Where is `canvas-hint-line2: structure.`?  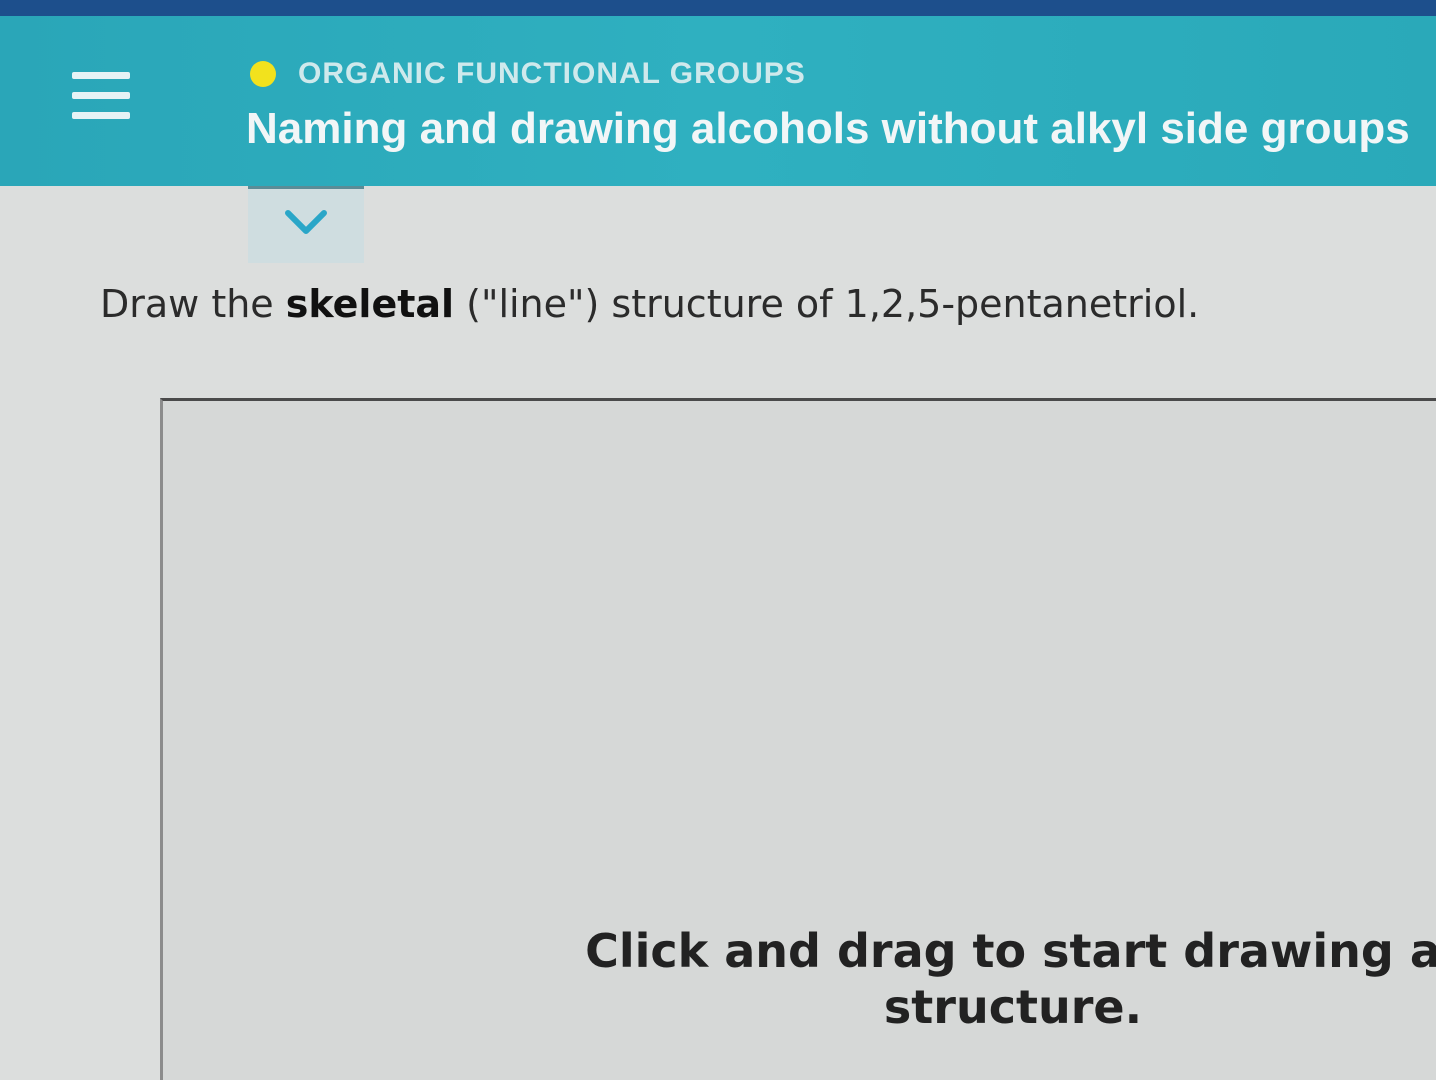
canvas-hint-line2: structure. is located at coordinates (1013, 1007).